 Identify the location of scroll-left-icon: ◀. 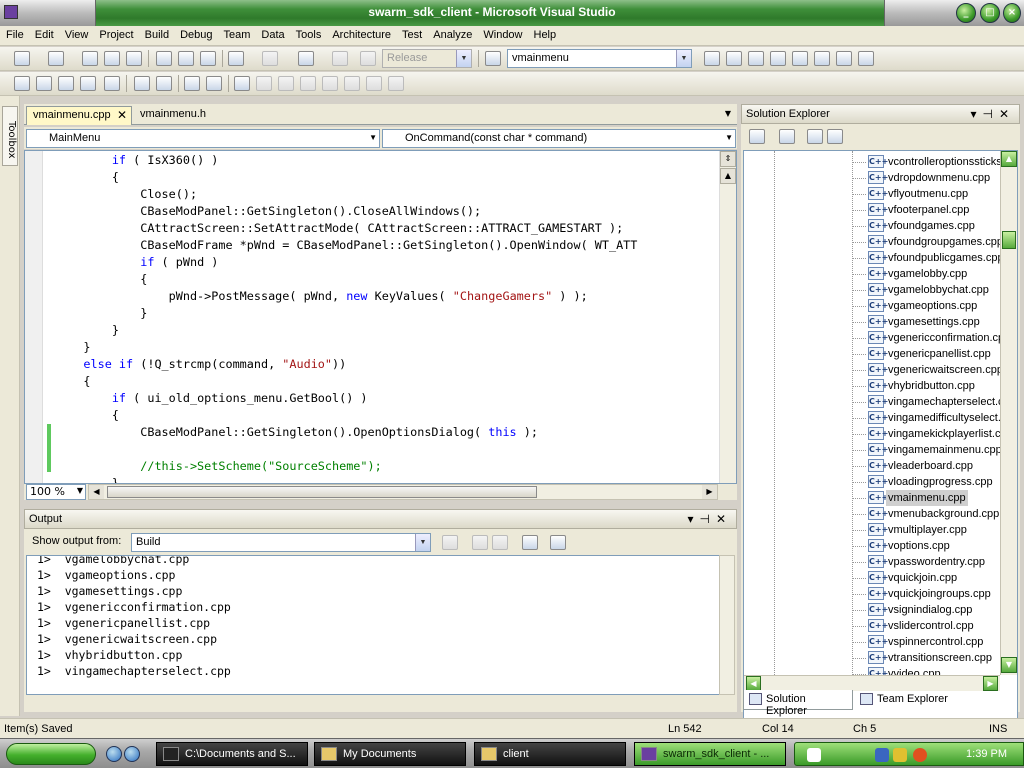
(753, 683).